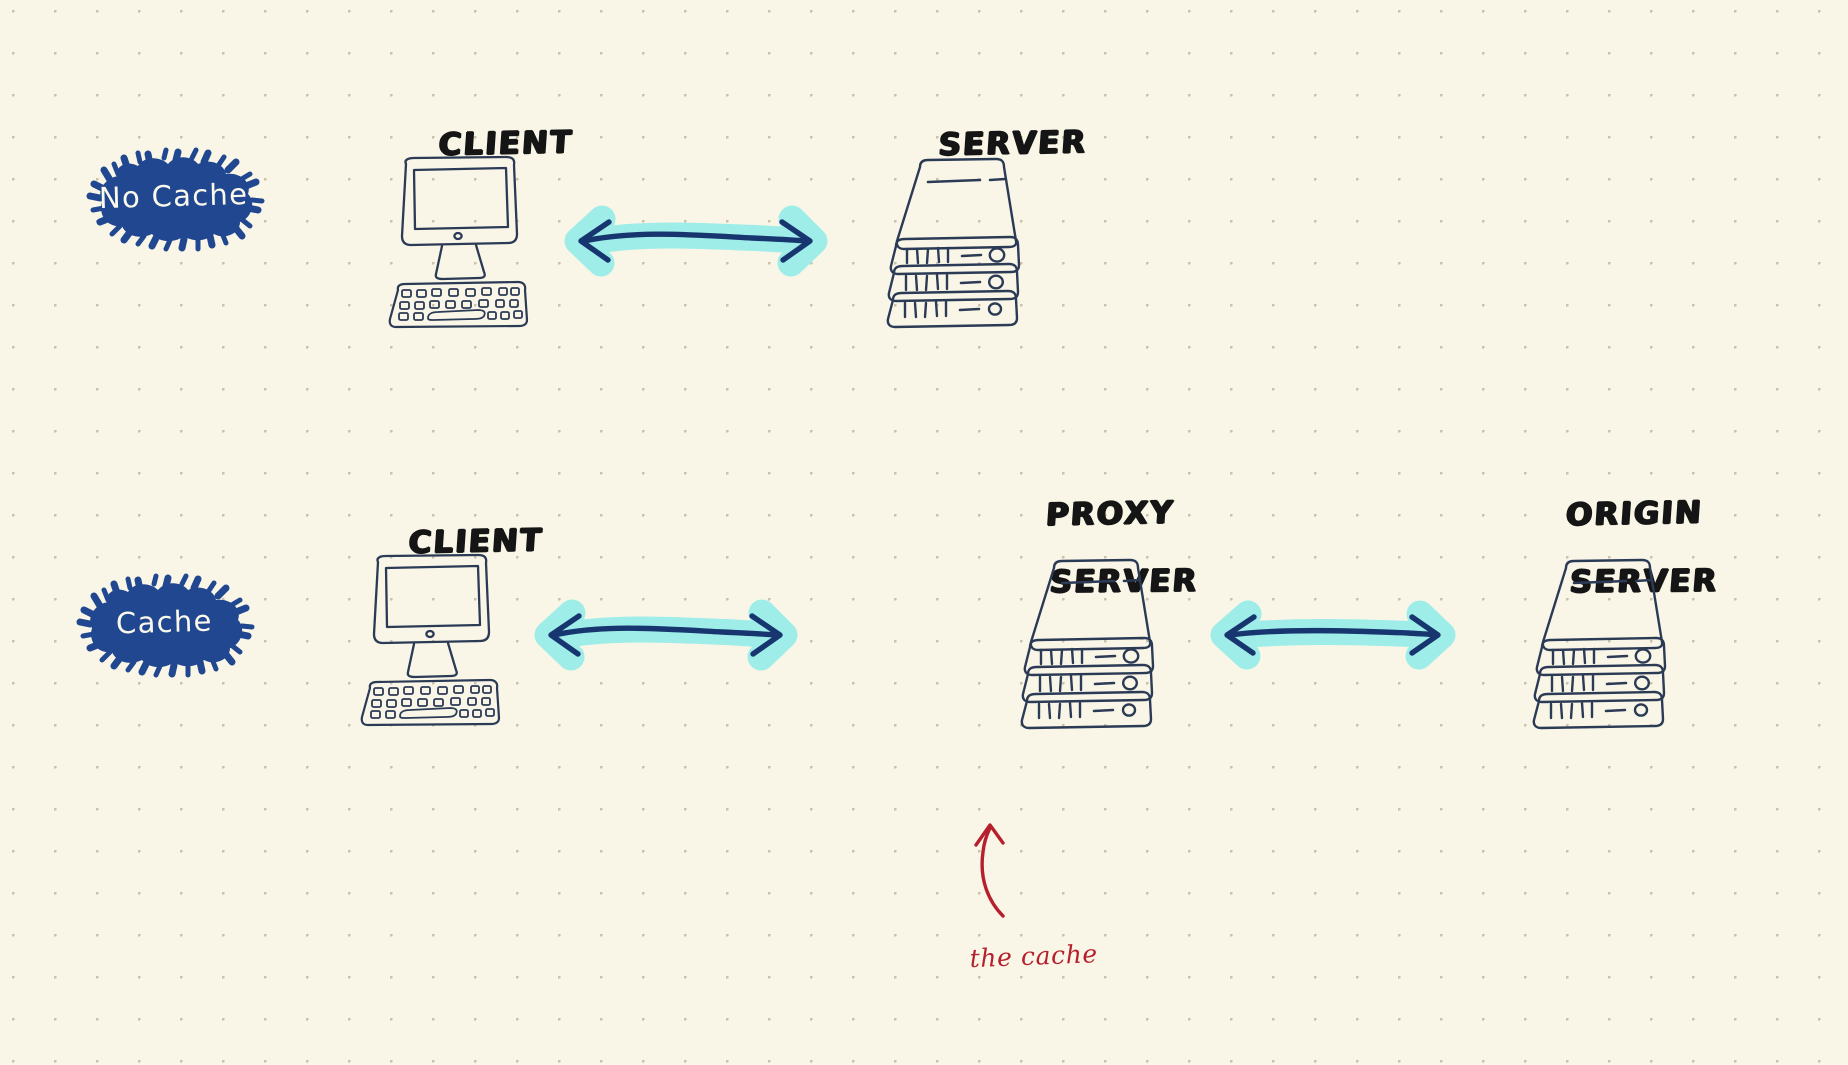  Describe the element at coordinates (1001, 129) in the screenshot. I see `label-server-no-cache: SERVER` at that location.